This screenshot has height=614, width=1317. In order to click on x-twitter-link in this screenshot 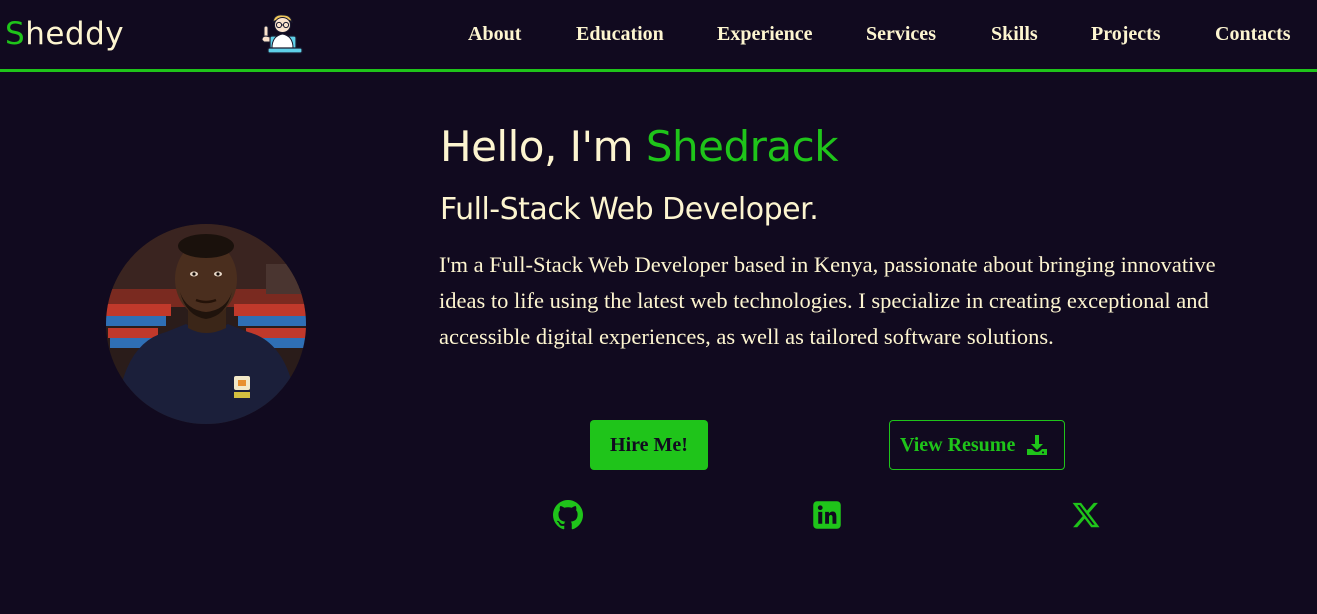, I will do `click(1086, 515)`.